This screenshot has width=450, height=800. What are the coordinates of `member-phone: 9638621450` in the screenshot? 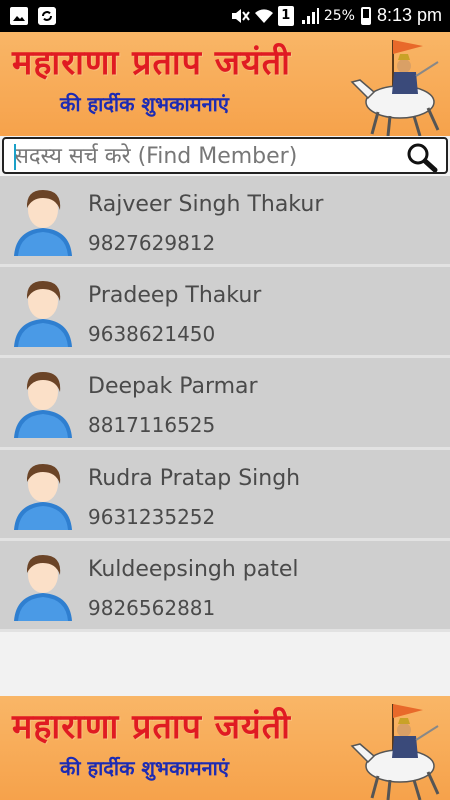 It's located at (152, 334).